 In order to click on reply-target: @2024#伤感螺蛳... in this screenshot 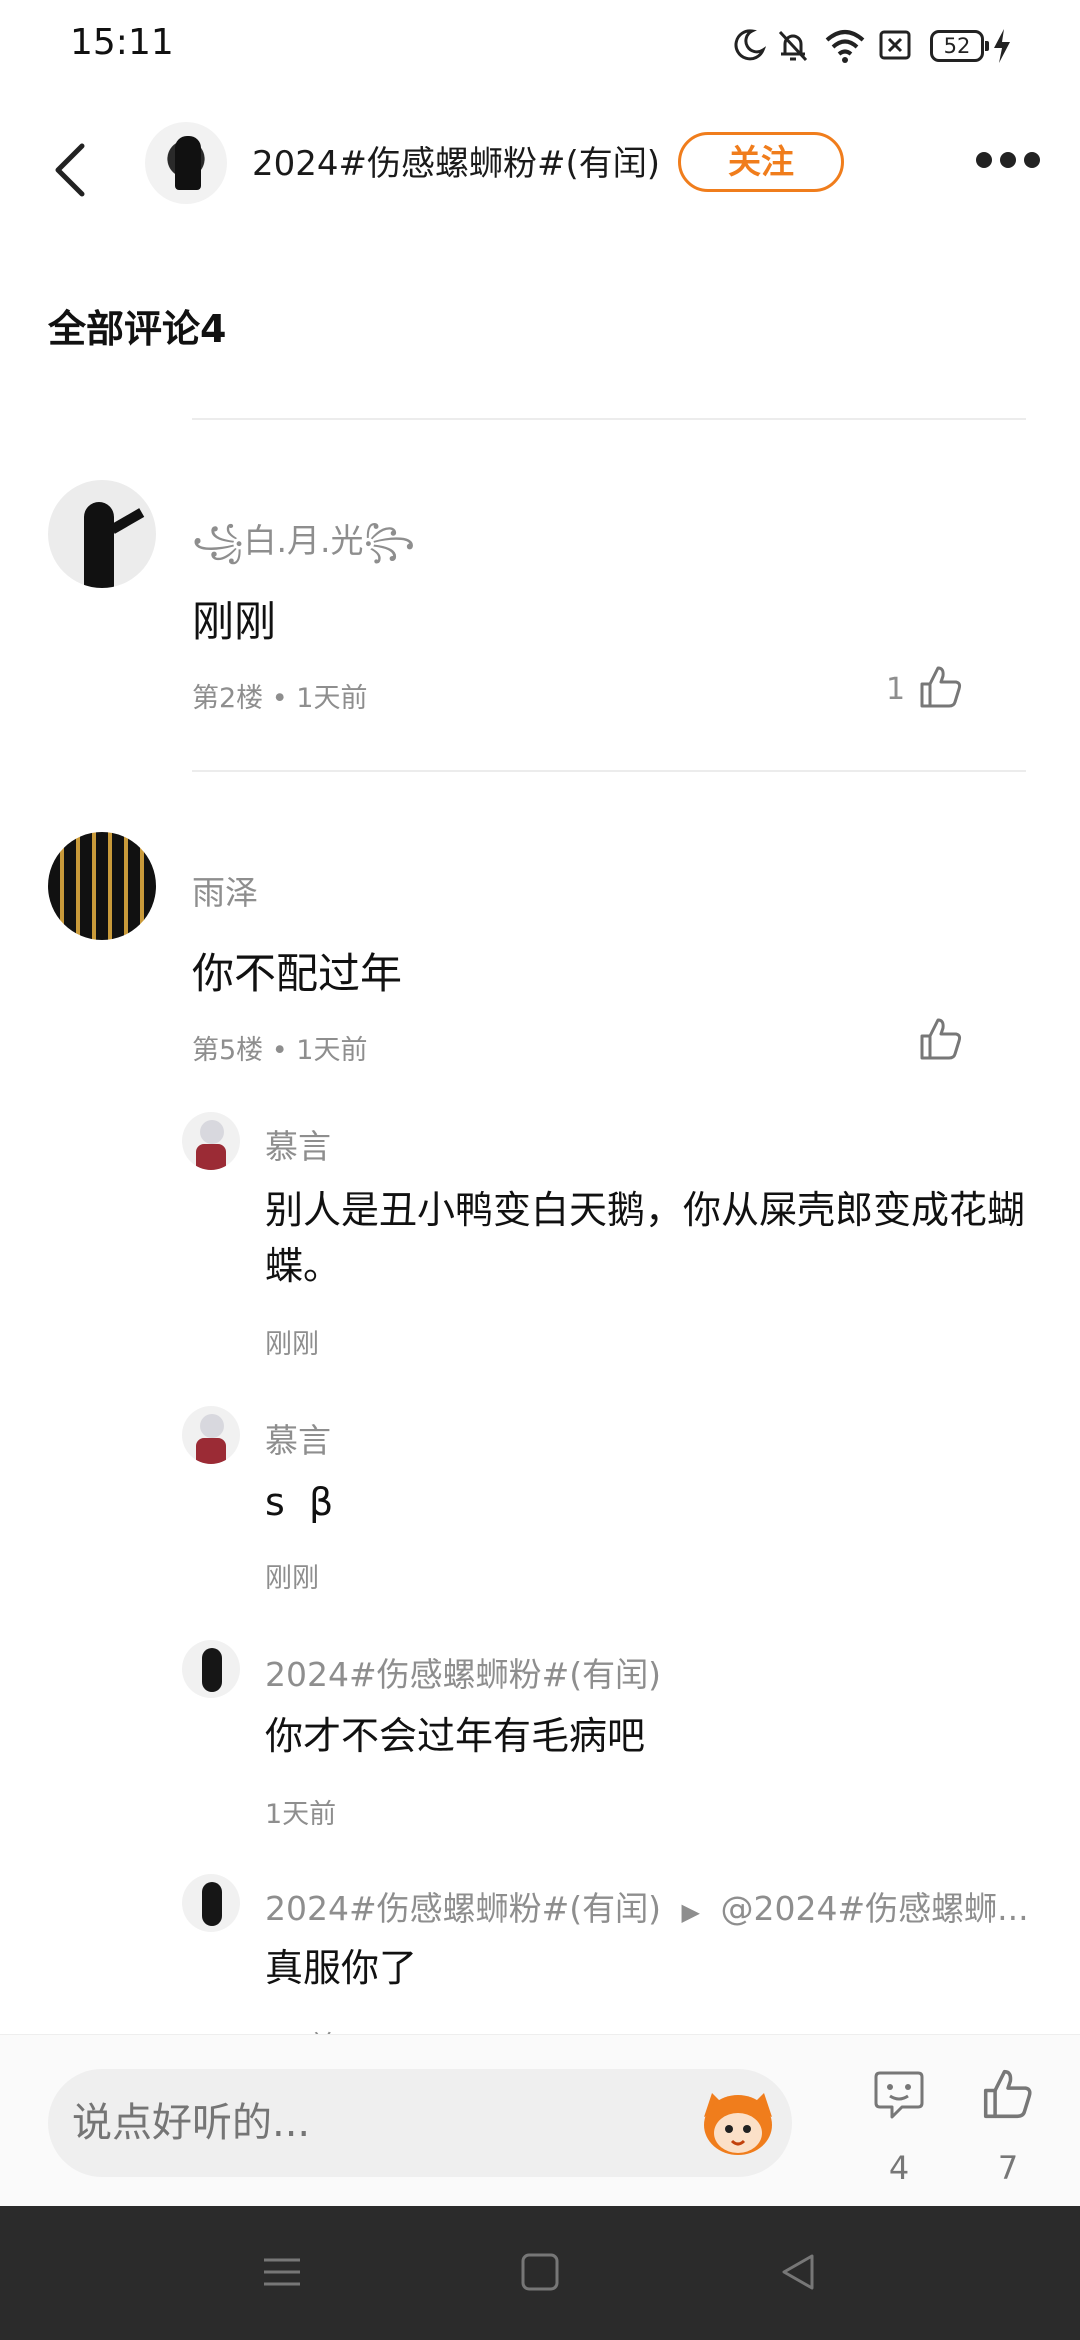, I will do `click(875, 1908)`.